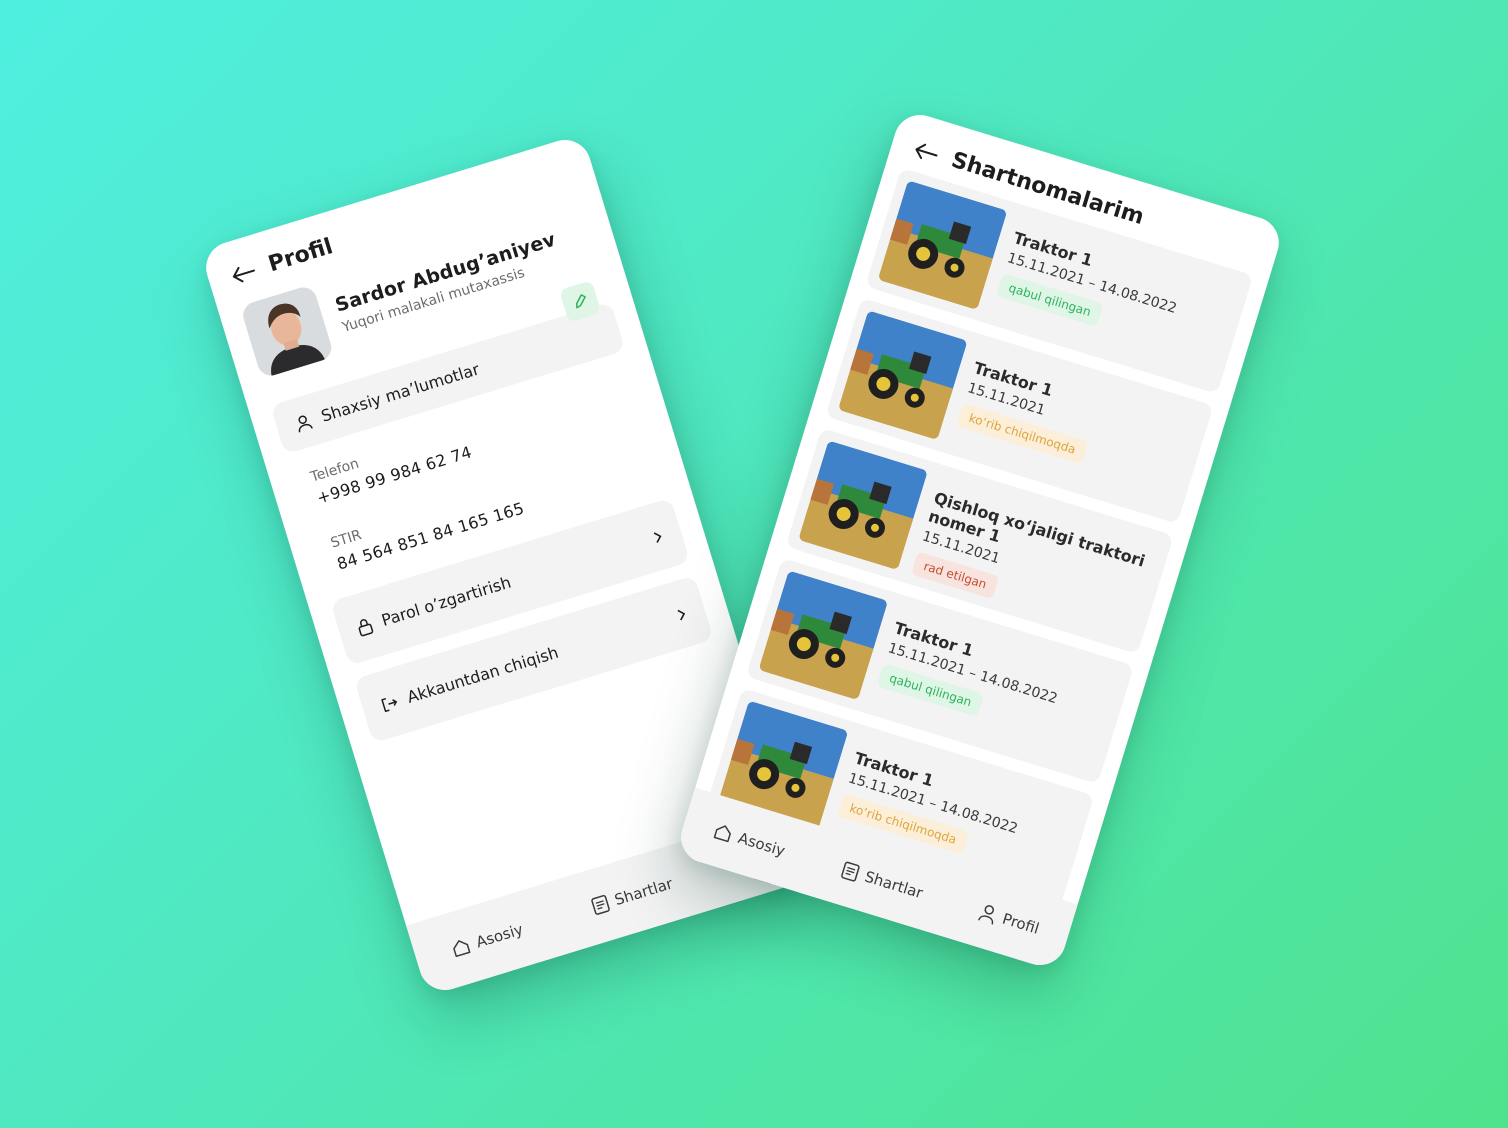 The width and height of the screenshot is (1508, 1128). I want to click on lock-icon, so click(366, 627).